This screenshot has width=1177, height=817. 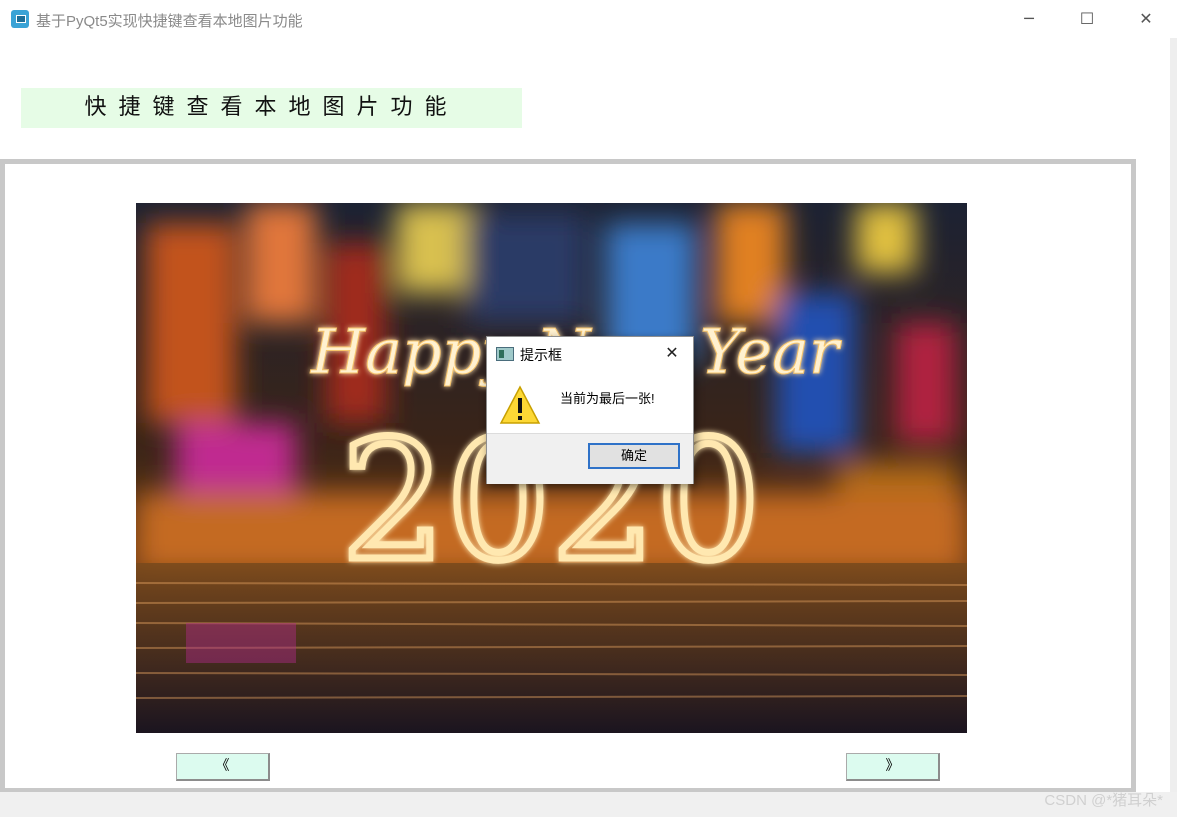 I want to click on ok-button: 确定, so click(x=634, y=456).